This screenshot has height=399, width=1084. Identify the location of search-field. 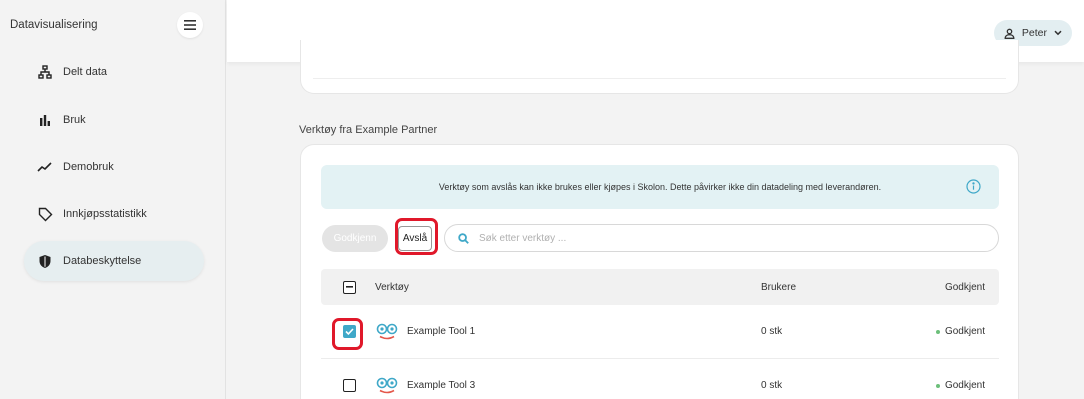
(721, 238).